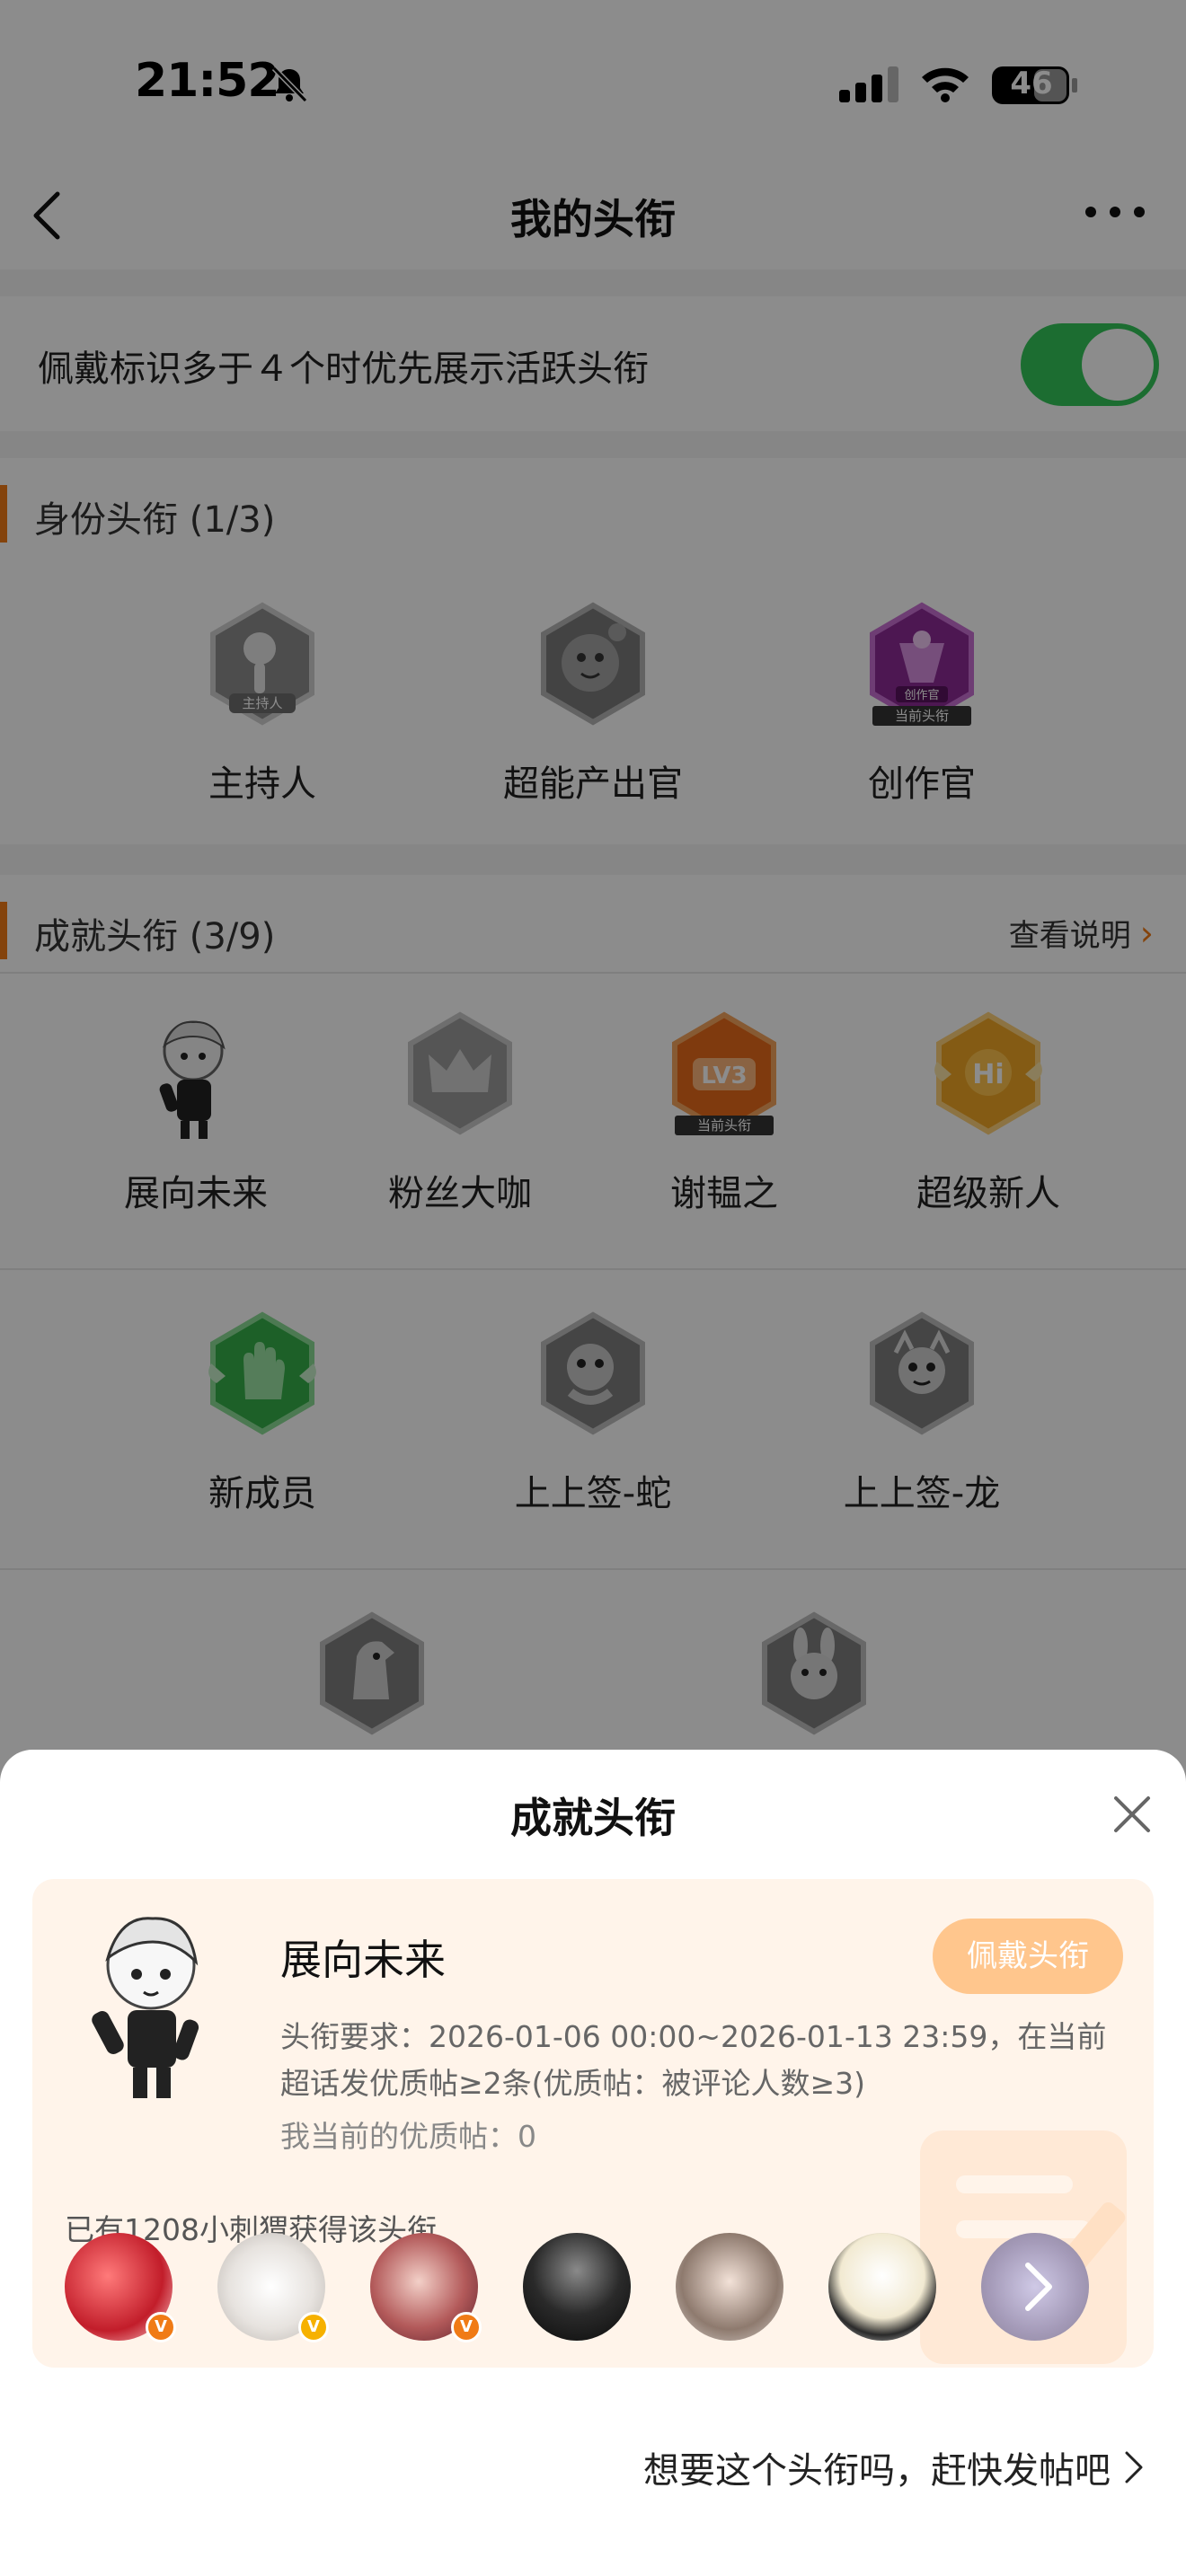 Image resolution: width=1186 pixels, height=2576 pixels. What do you see at coordinates (145, 2007) in the screenshot?
I see `character-icon` at bounding box center [145, 2007].